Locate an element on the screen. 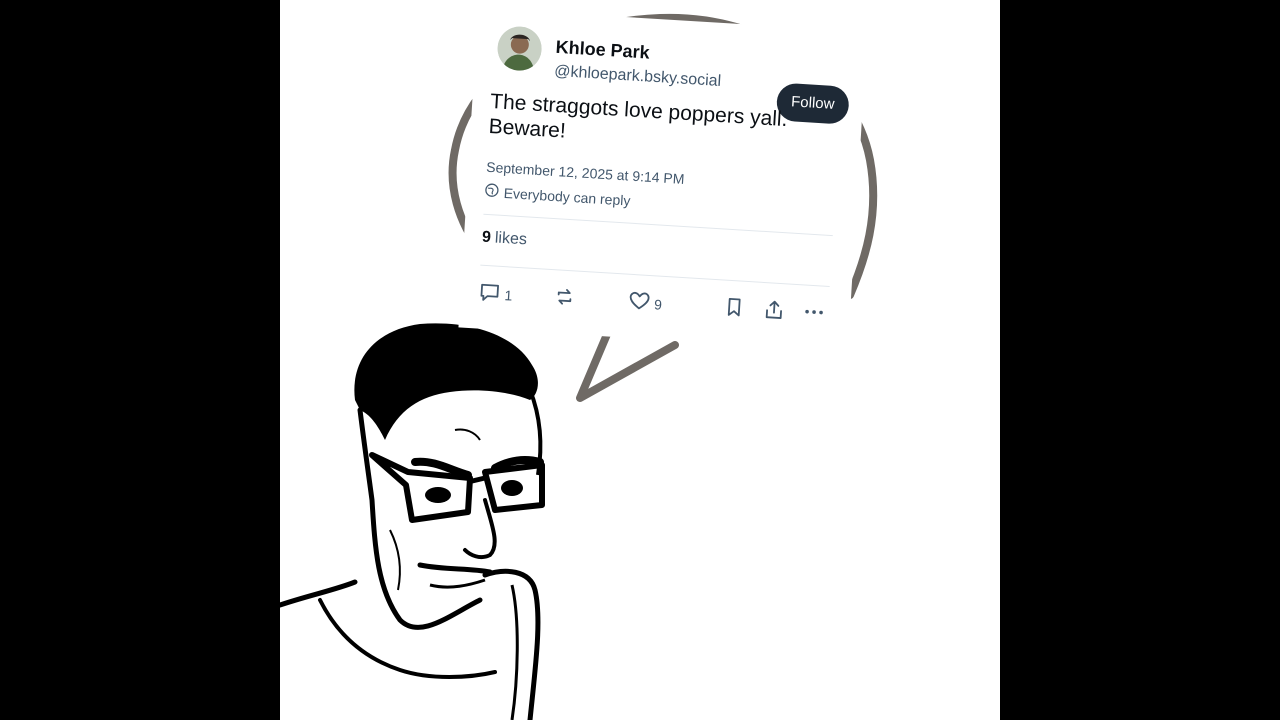 This screenshot has width=1280, height=720. like-button: 9 is located at coordinates (645, 303).